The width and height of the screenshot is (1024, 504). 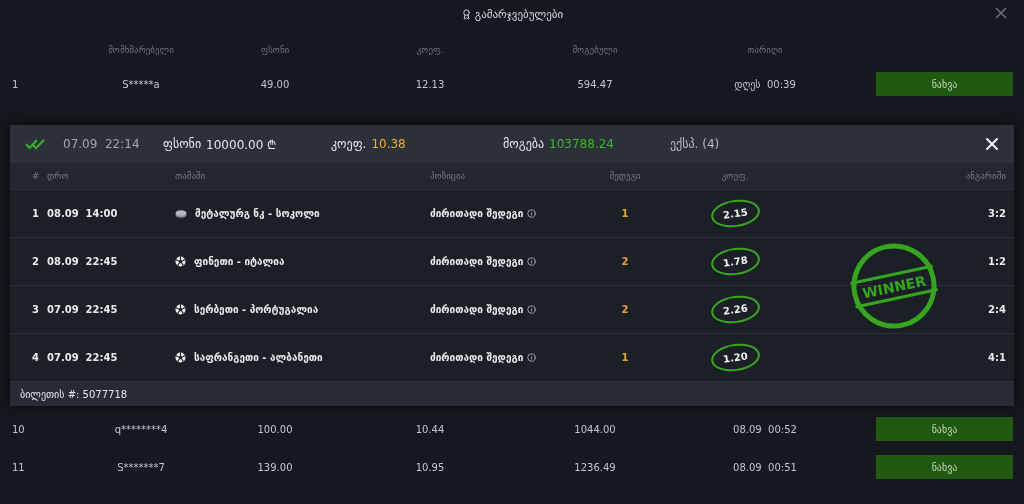 What do you see at coordinates (256, 309) in the screenshot?
I see `match-name: სერბეთი - პორტუგალია` at bounding box center [256, 309].